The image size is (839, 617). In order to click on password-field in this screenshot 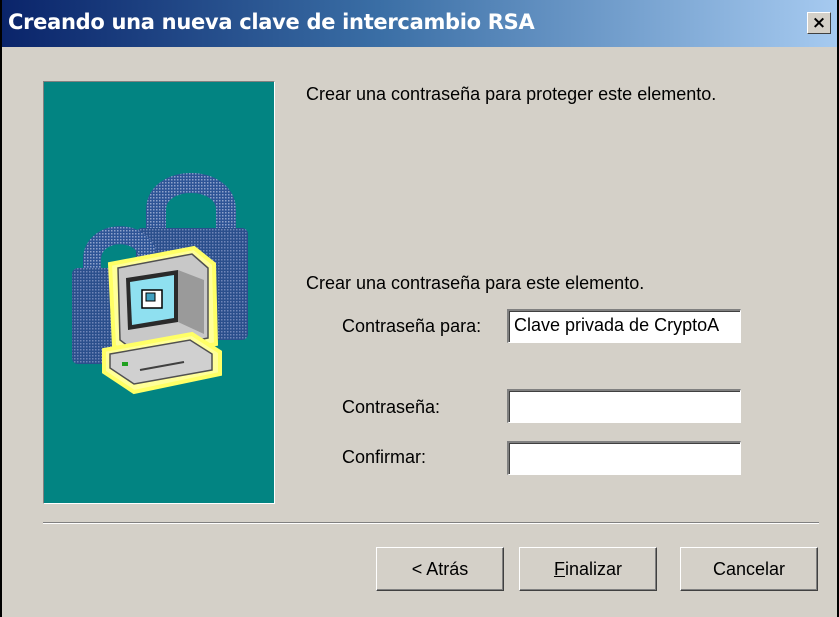, I will do `click(624, 406)`.